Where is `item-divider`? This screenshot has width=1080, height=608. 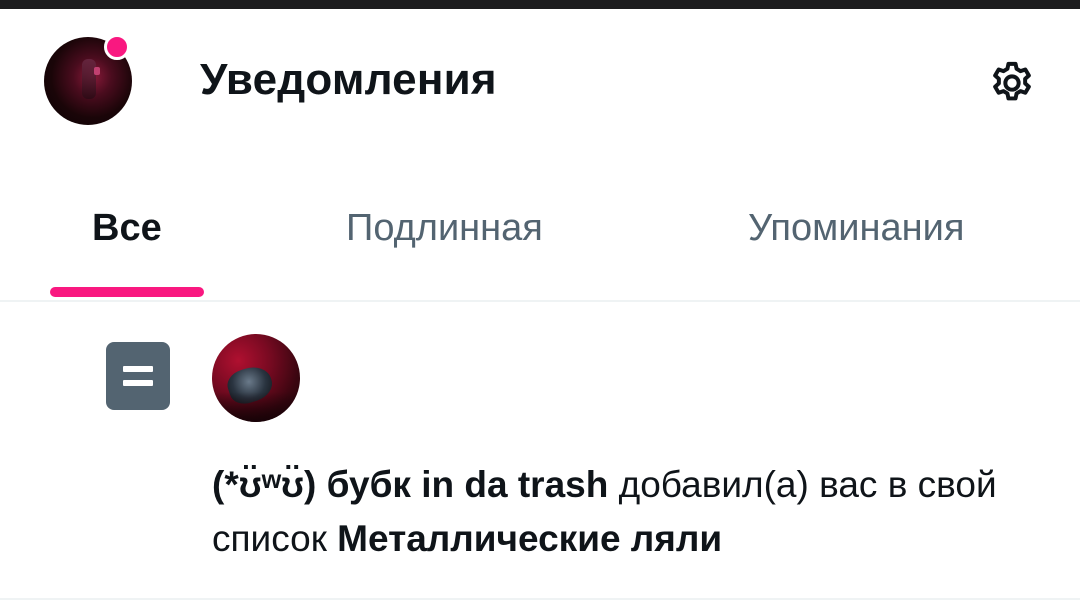
item-divider is located at coordinates (540, 599).